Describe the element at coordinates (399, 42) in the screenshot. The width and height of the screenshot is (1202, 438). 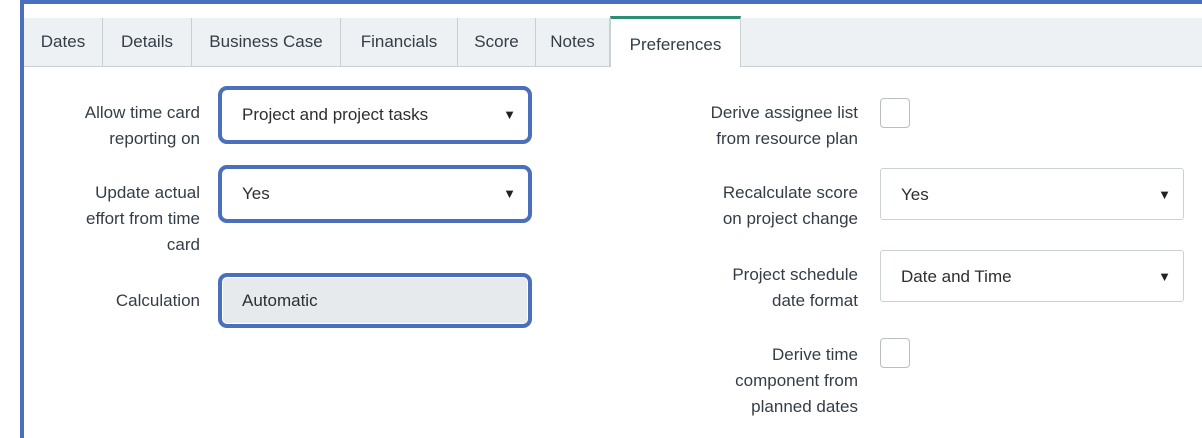
I see `tab-financials: Financials` at that location.